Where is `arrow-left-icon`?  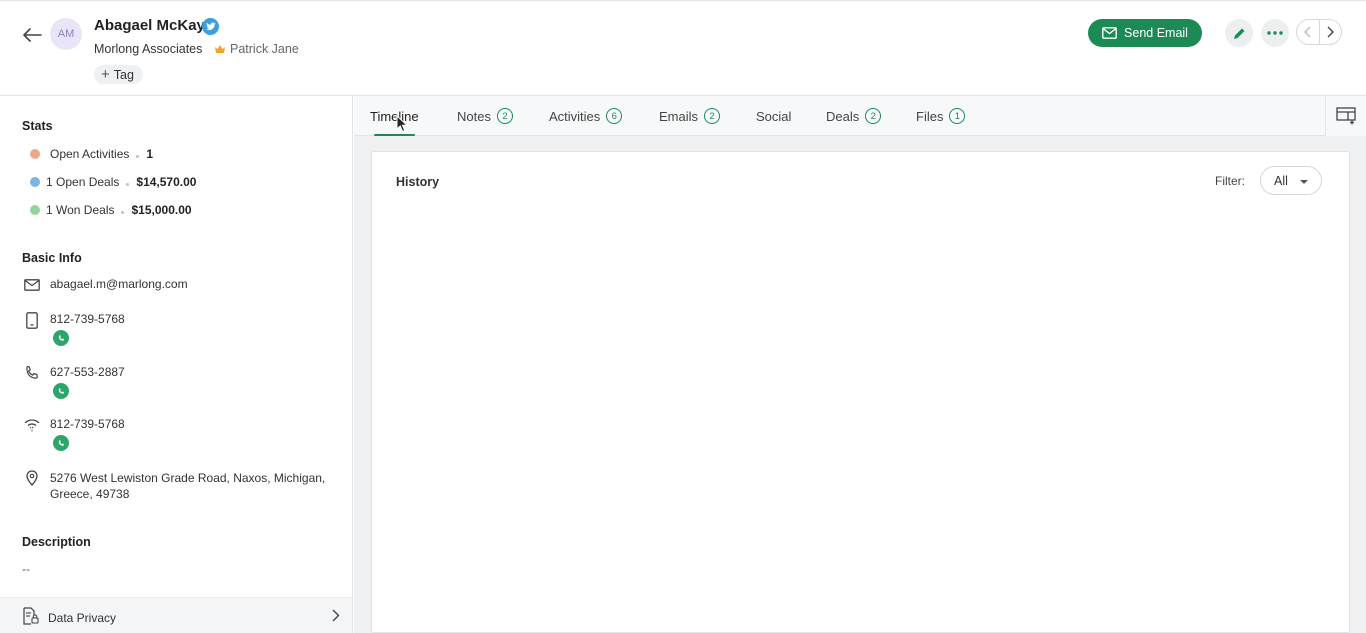 arrow-left-icon is located at coordinates (32, 35).